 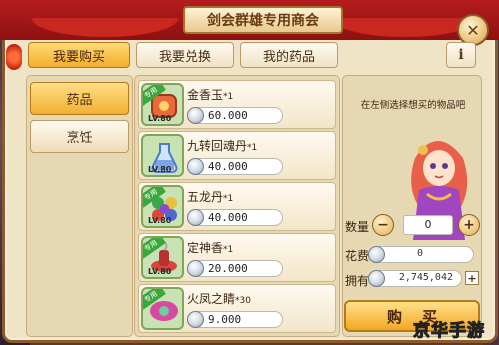 I want to click on window-title: 剑会群雄专用商会, so click(x=263, y=20).